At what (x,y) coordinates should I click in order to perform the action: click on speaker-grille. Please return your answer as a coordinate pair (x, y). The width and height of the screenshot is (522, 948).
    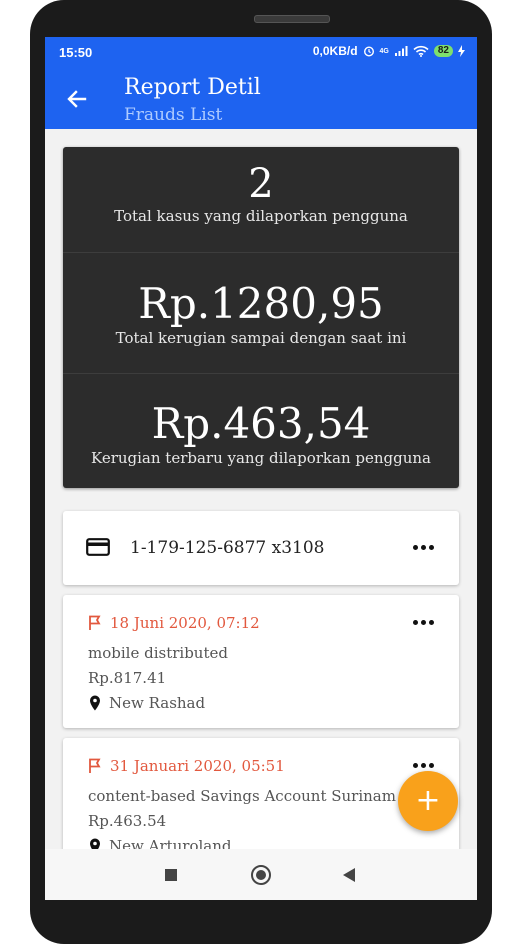
    Looking at the image, I should click on (292, 19).